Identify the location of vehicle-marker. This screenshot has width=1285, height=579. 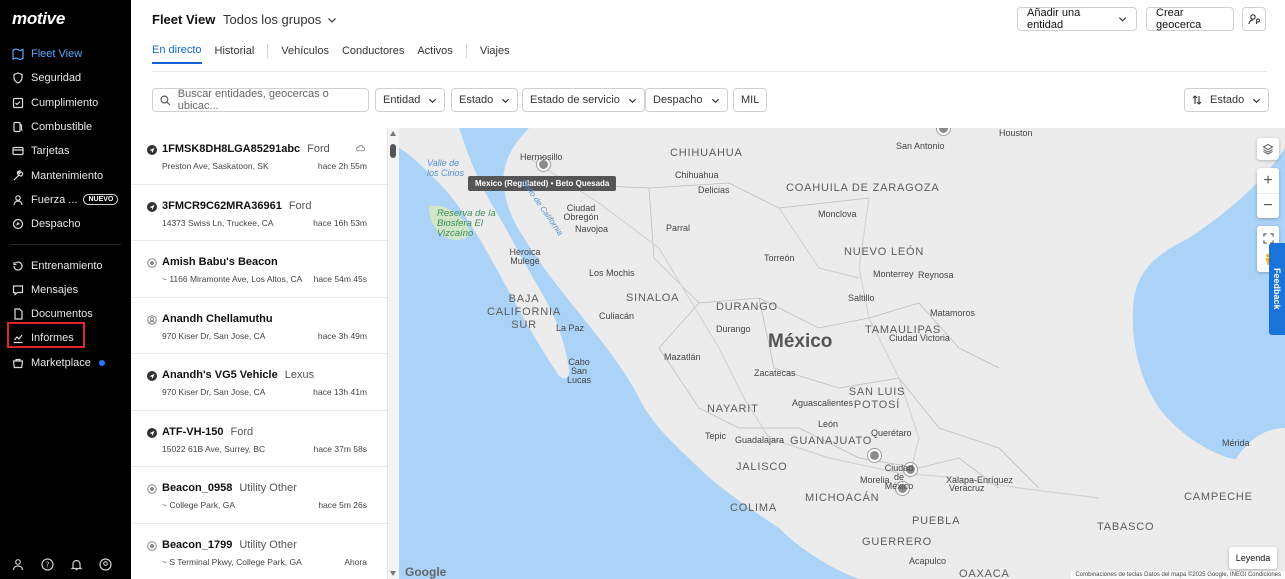
(874, 455).